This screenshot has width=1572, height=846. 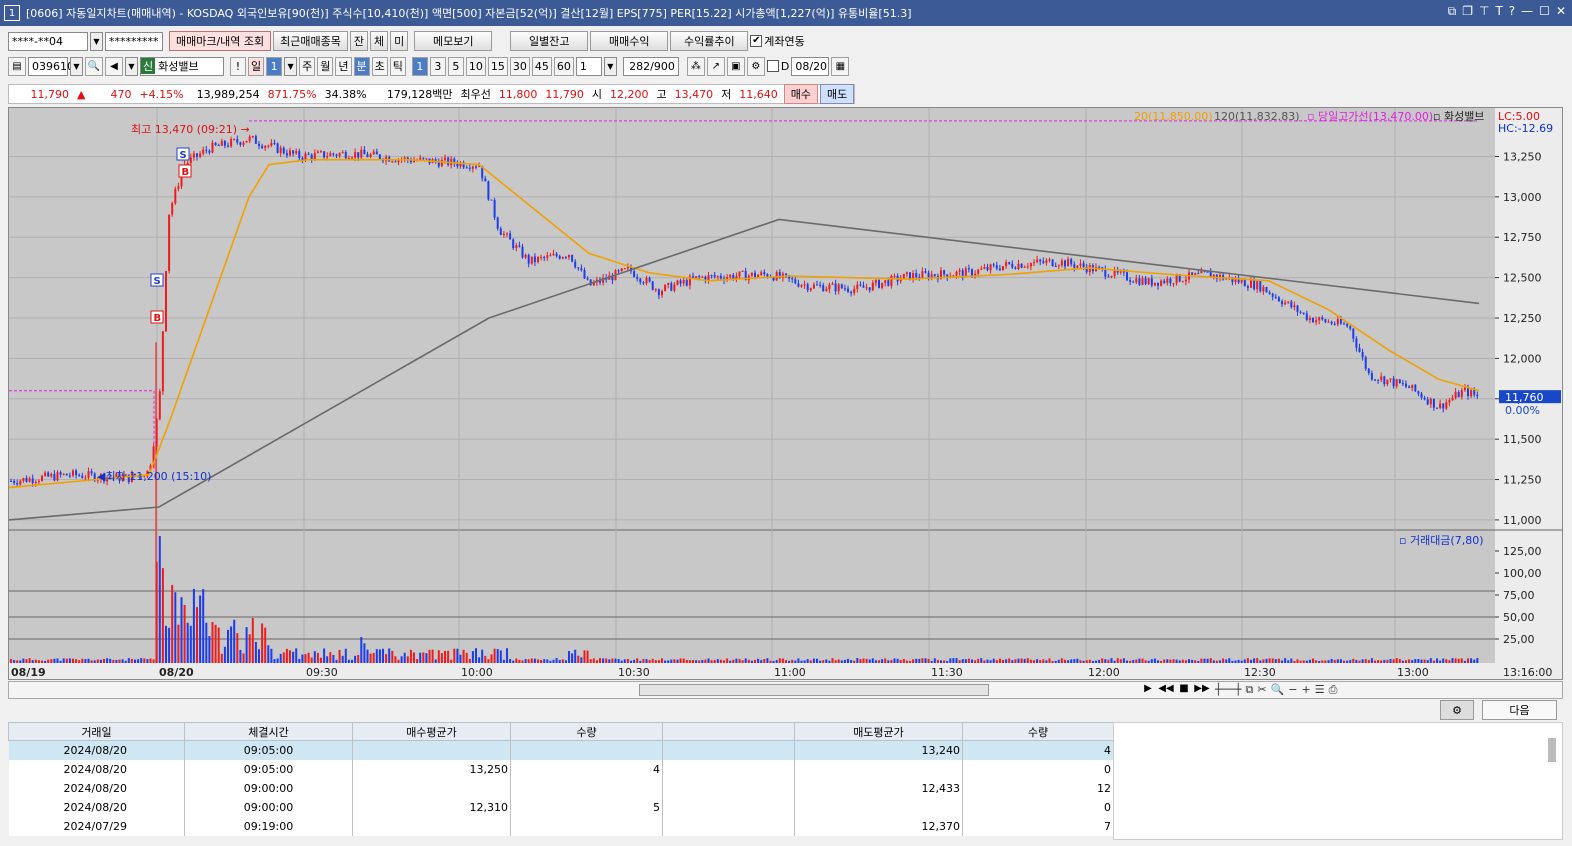 I want to click on interval-30-button: 30, so click(x=519, y=66).